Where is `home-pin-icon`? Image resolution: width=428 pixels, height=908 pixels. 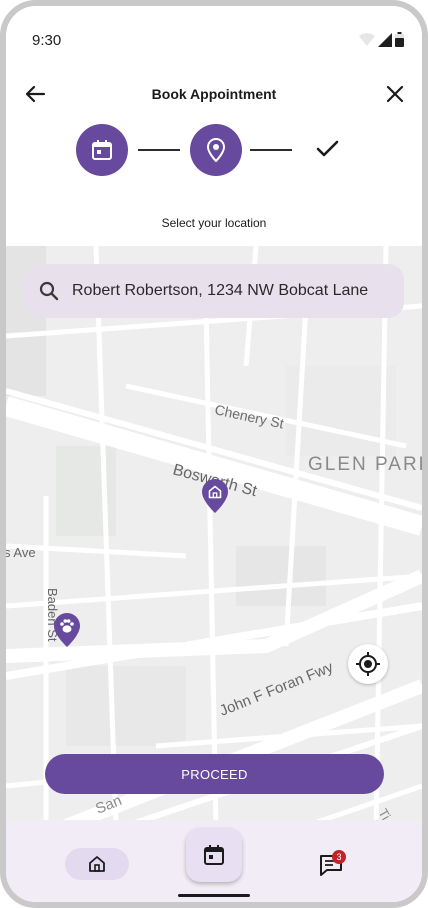
home-pin-icon is located at coordinates (215, 496).